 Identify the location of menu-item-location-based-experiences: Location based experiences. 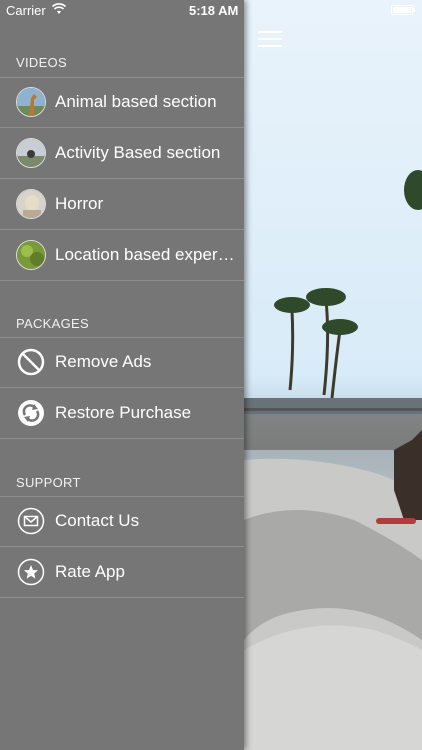
(122, 255).